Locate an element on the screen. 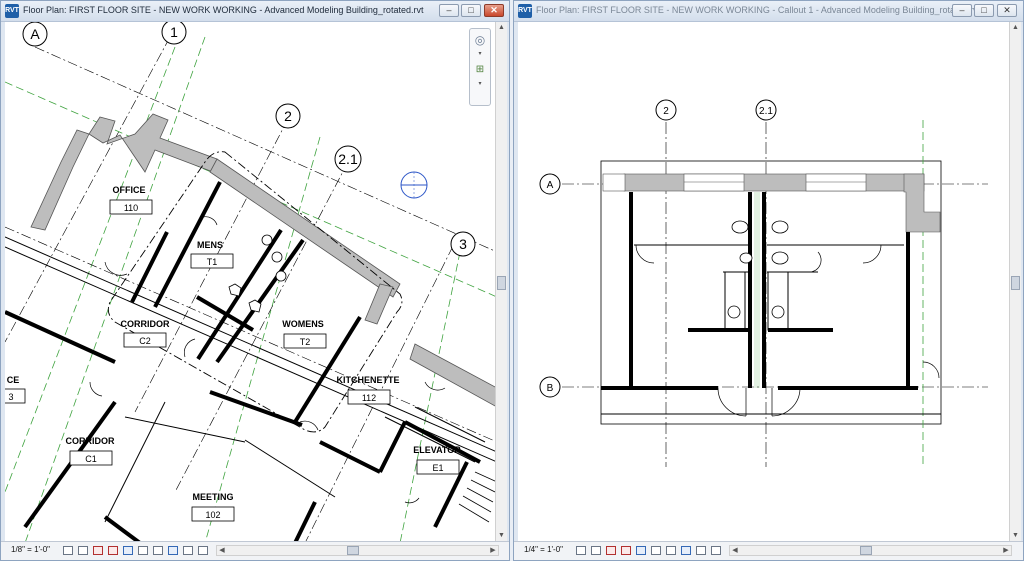  room-name-meeting: MEETING is located at coordinates (212, 497).